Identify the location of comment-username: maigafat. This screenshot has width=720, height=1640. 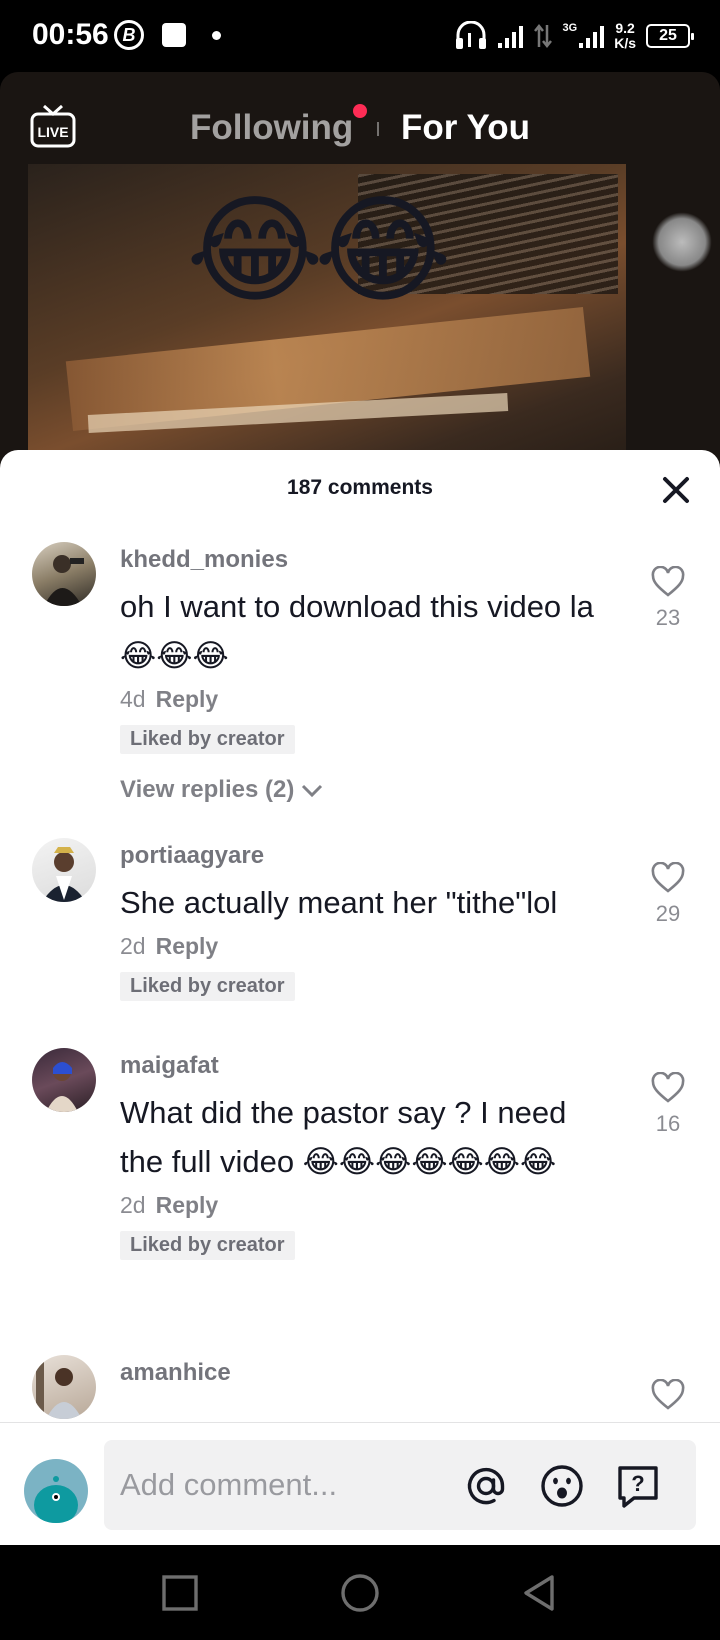
(365, 1056).